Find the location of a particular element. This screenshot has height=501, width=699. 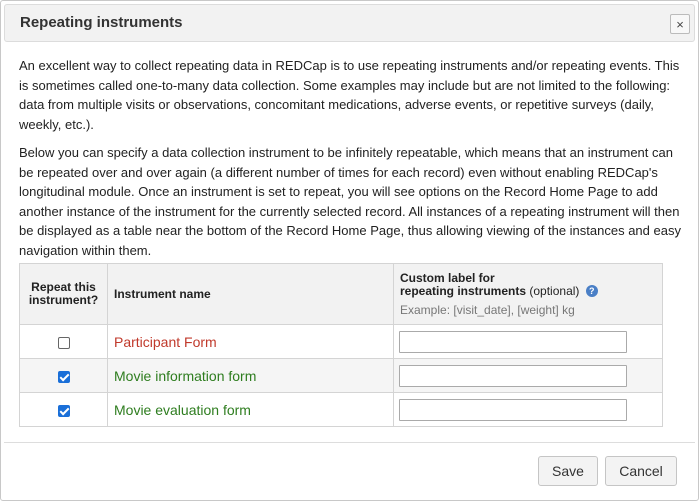

header-repeat: Repeat this instrument? is located at coordinates (63, 294).